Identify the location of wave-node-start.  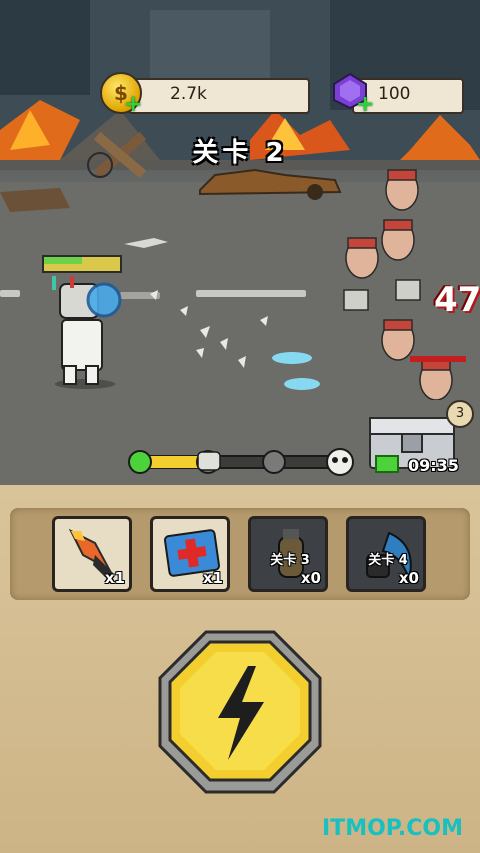
(140, 462).